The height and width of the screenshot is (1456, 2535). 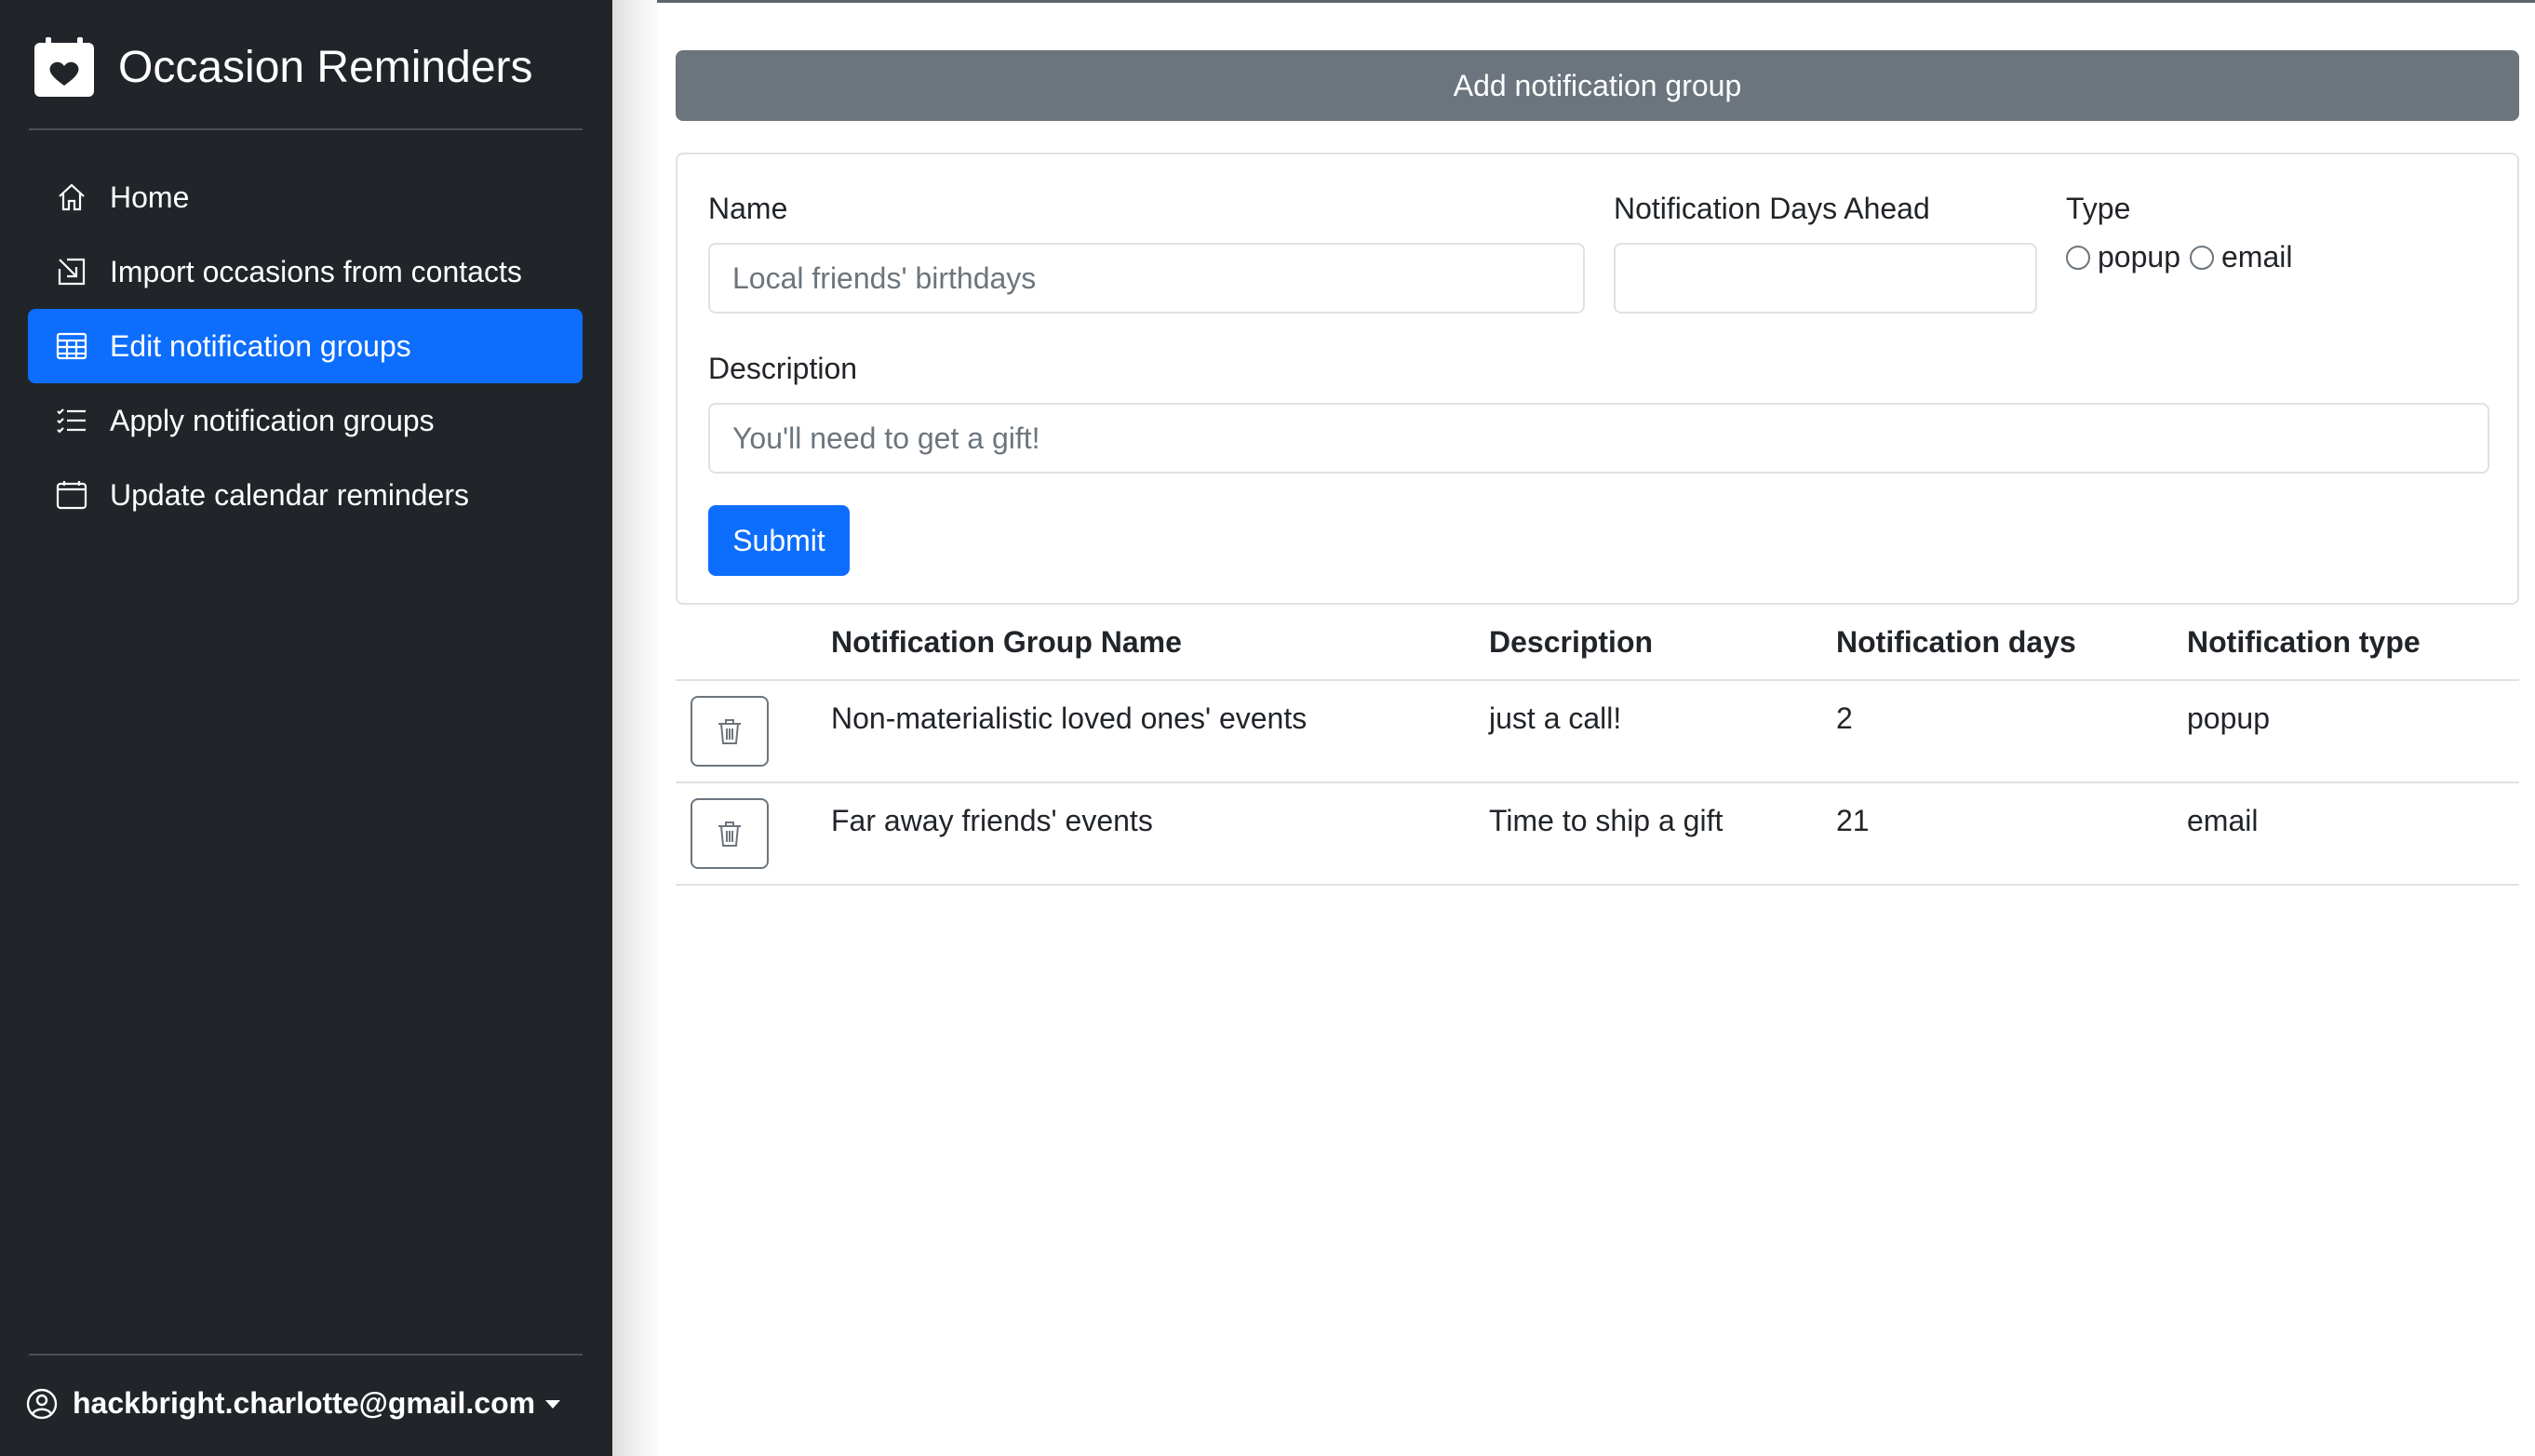 I want to click on type-label: Type, so click(x=2098, y=208).